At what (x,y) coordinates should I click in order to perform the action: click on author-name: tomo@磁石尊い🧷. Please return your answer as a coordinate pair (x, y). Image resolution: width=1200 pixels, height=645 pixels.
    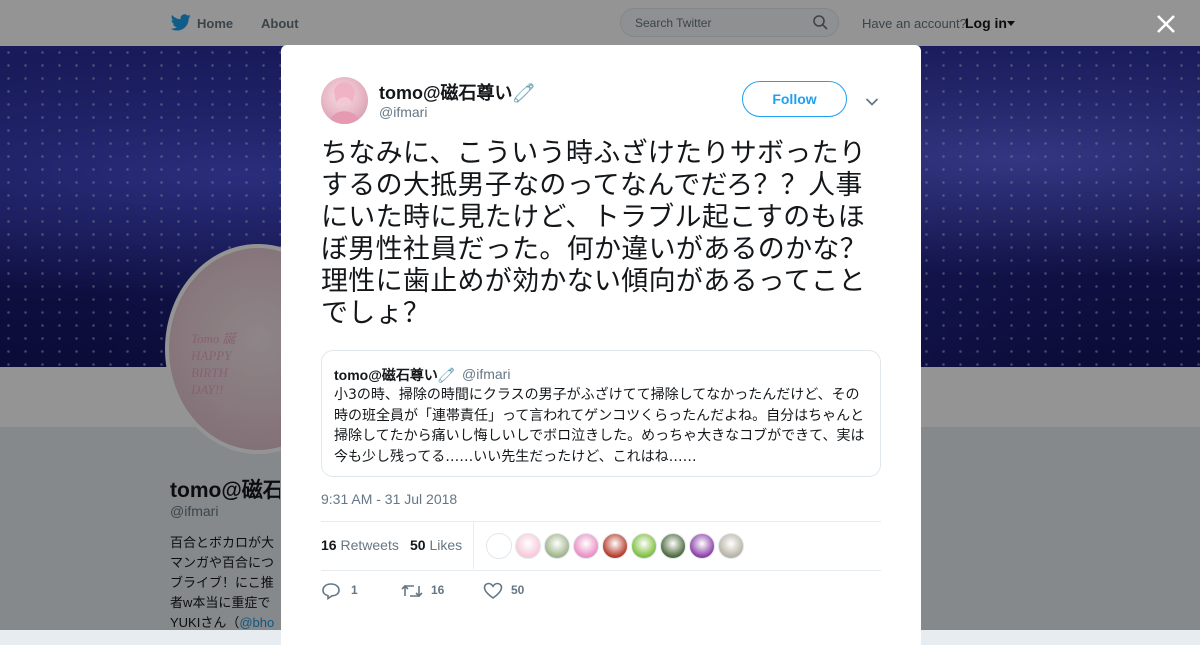
    Looking at the image, I should click on (457, 92).